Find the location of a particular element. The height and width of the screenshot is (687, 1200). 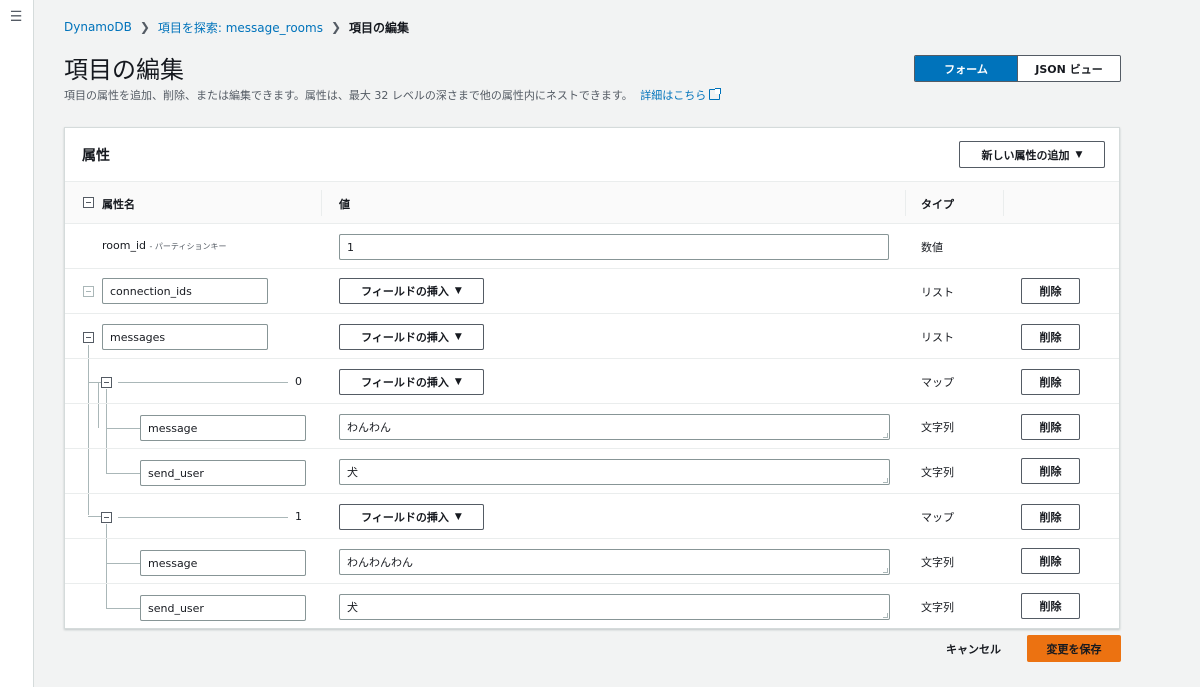

save-changes-button: 変更を保存 is located at coordinates (1074, 648).